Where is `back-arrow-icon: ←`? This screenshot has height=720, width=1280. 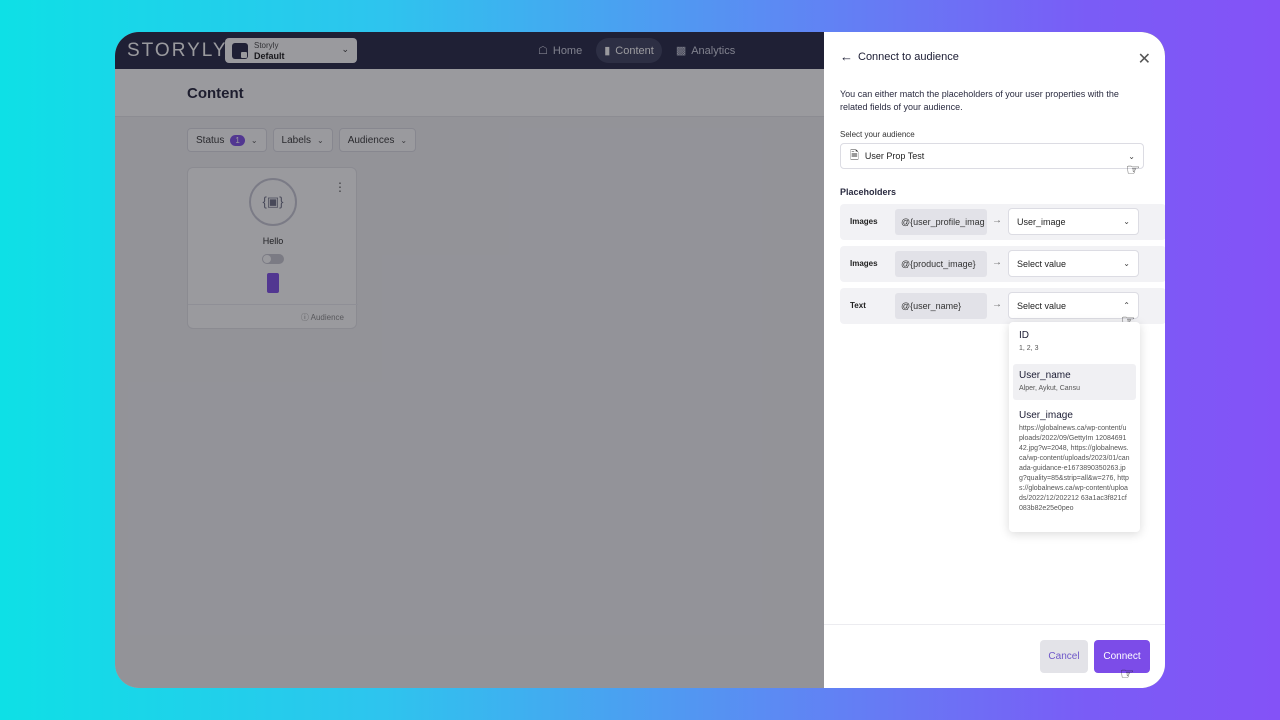 back-arrow-icon: ← is located at coordinates (846, 56).